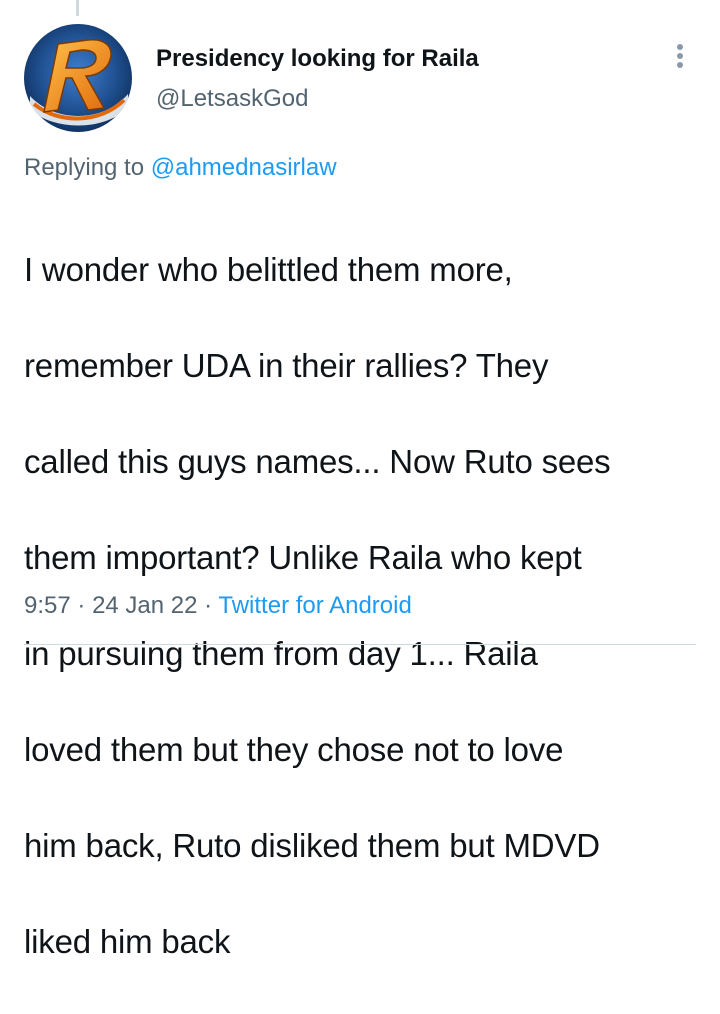  What do you see at coordinates (317, 59) in the screenshot?
I see `author-display-name: Presidency looking for Raila` at bounding box center [317, 59].